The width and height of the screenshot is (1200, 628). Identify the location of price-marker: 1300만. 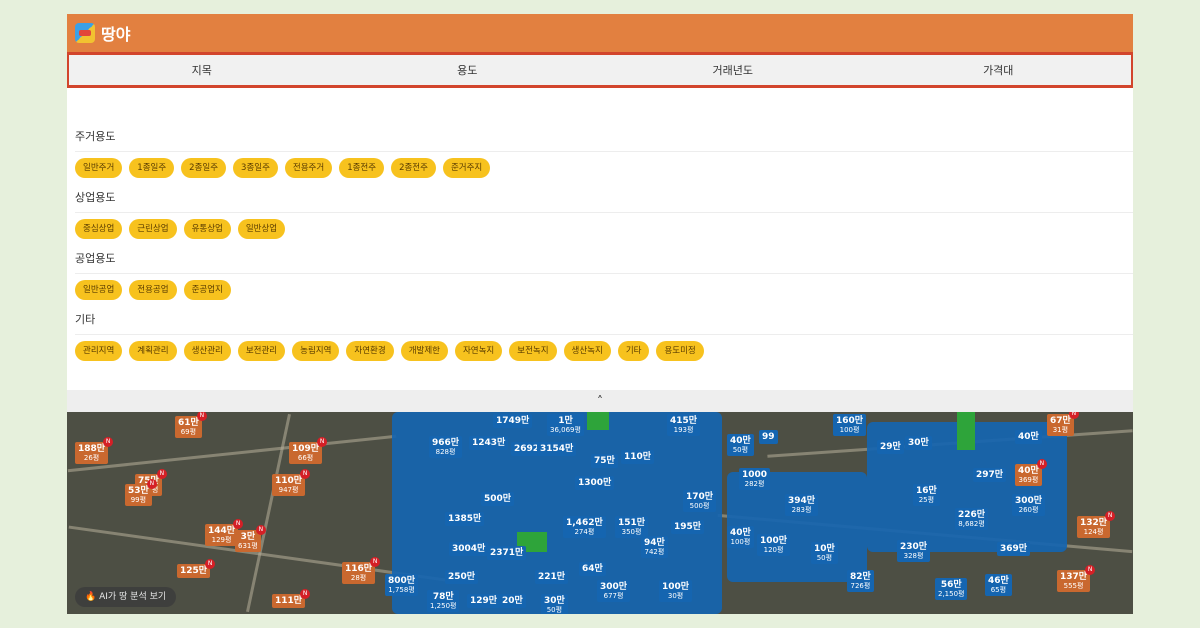
(595, 483).